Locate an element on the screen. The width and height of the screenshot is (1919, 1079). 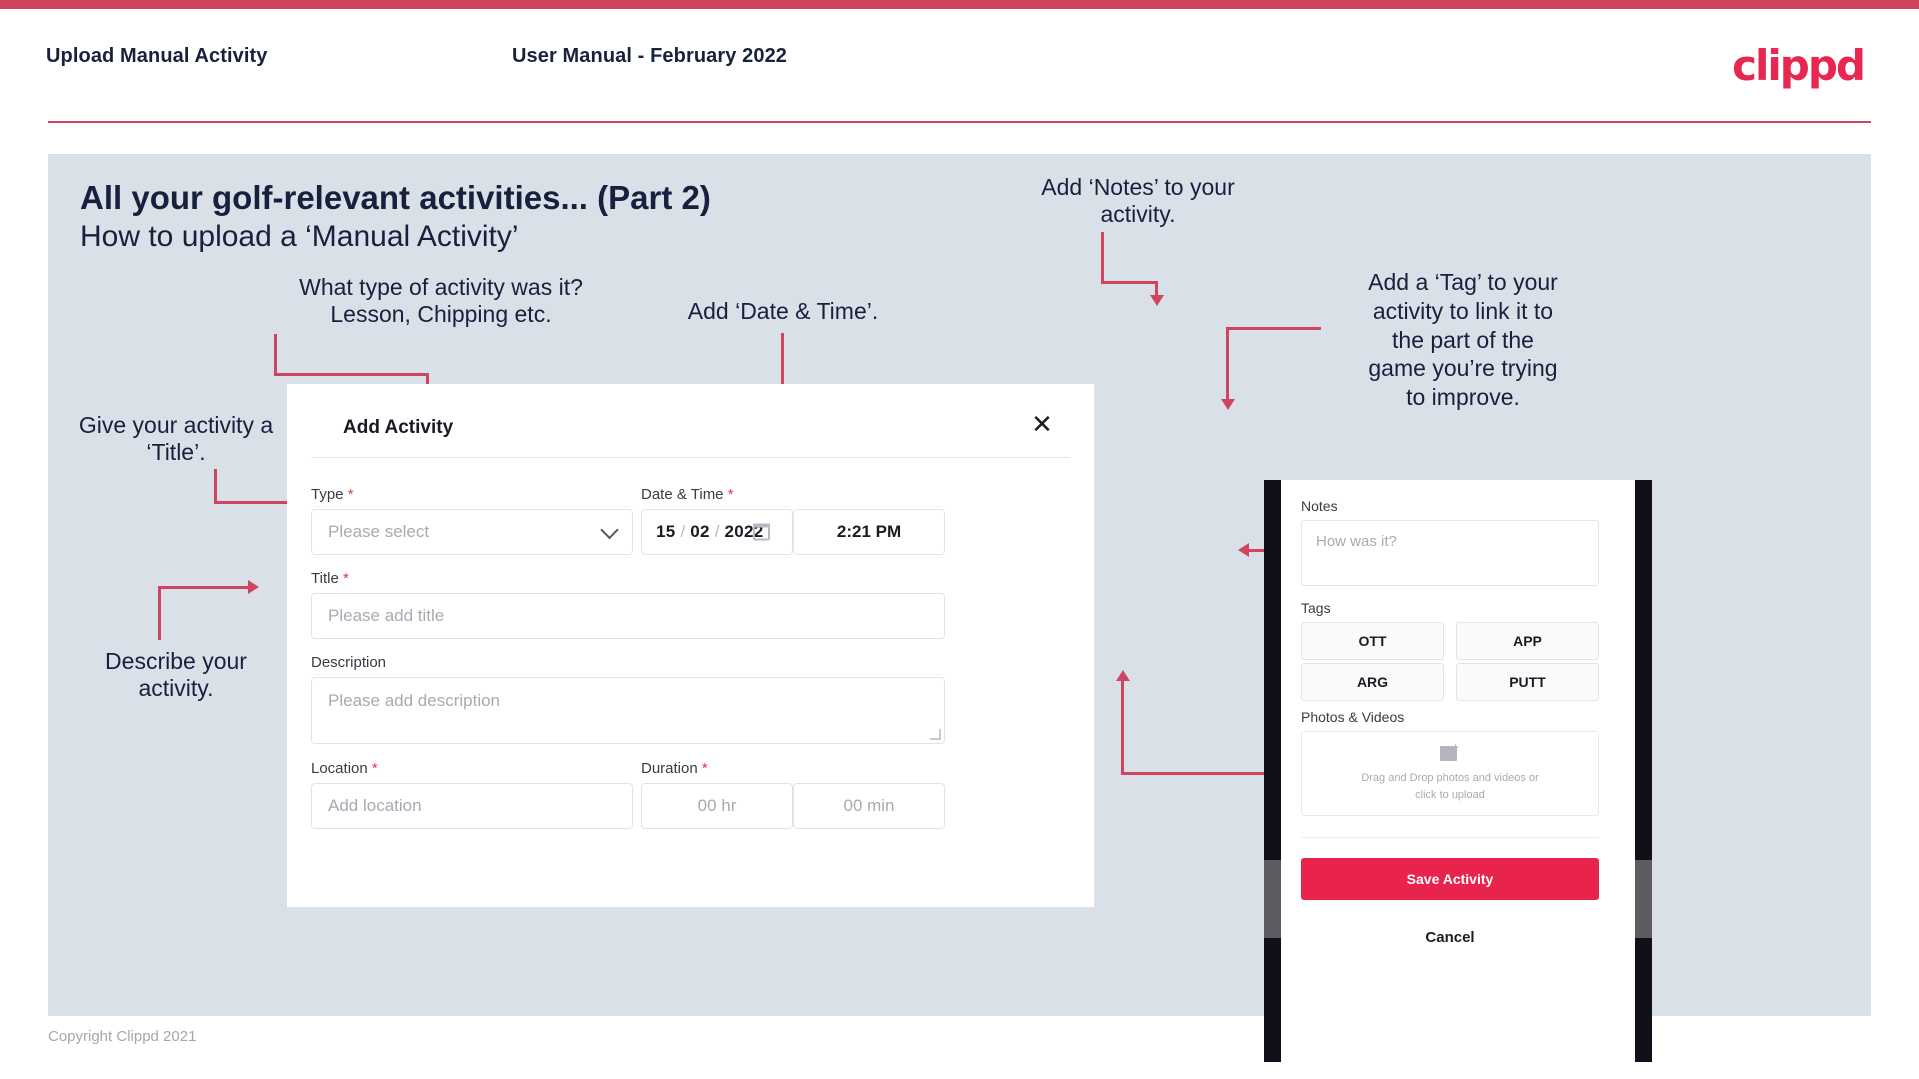
chevron-down-icon is located at coordinates (609, 530).